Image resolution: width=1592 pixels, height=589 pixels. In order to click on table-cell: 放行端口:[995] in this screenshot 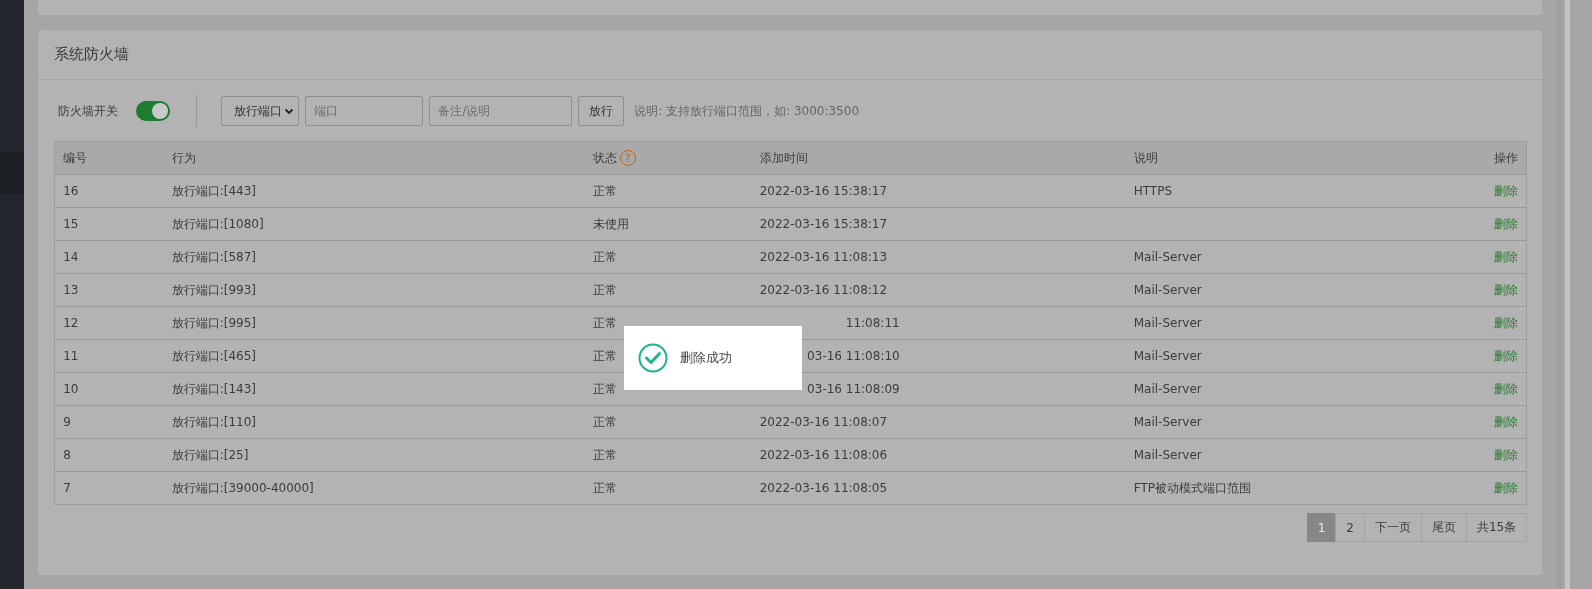, I will do `click(213, 322)`.